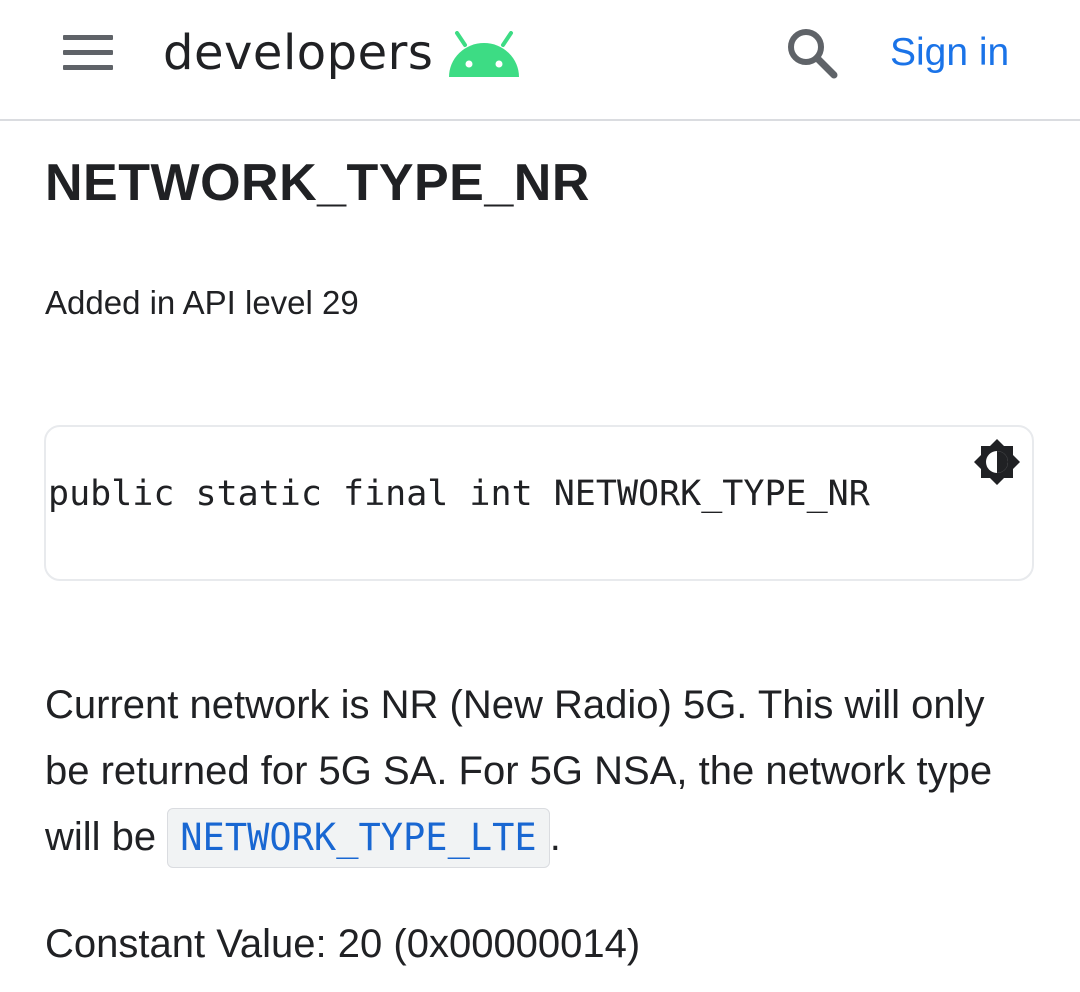 The width and height of the screenshot is (1080, 992). I want to click on description-suffix: ., so click(555, 837).